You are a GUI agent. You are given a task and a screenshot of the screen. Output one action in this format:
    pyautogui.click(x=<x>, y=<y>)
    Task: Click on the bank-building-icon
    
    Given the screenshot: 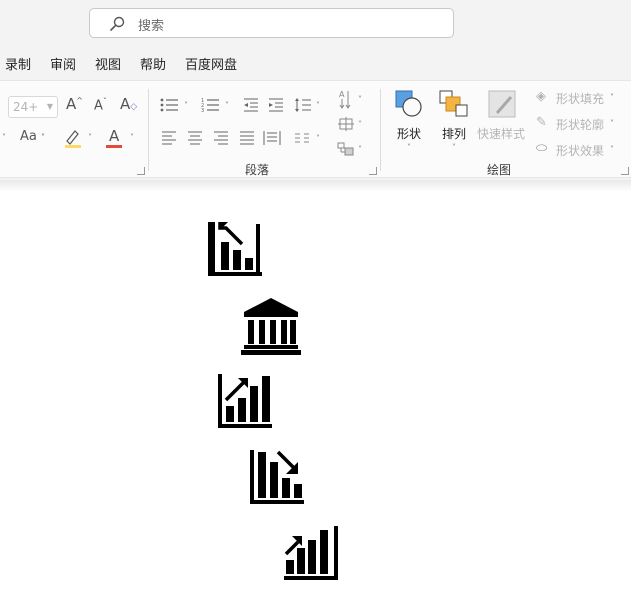 What is the action you would take?
    pyautogui.click(x=271, y=326)
    